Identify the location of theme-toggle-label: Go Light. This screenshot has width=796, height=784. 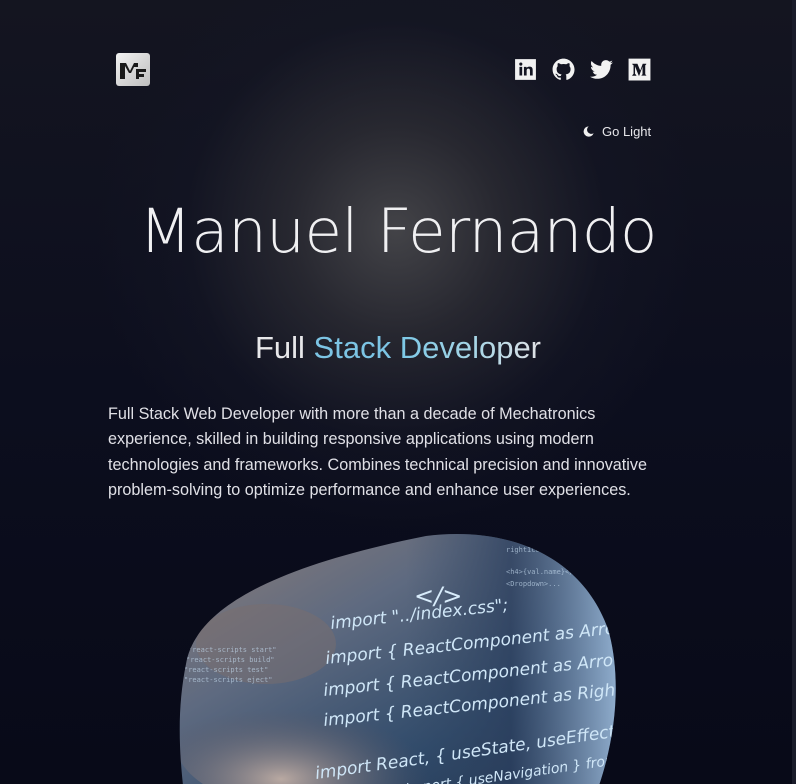
(627, 131).